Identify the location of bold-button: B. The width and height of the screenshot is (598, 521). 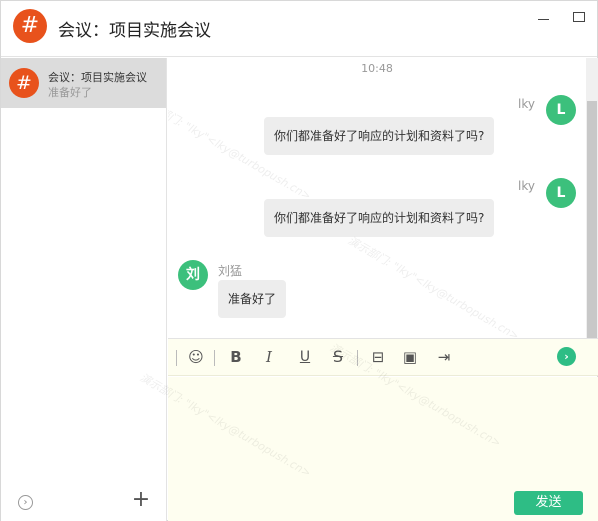
(236, 357).